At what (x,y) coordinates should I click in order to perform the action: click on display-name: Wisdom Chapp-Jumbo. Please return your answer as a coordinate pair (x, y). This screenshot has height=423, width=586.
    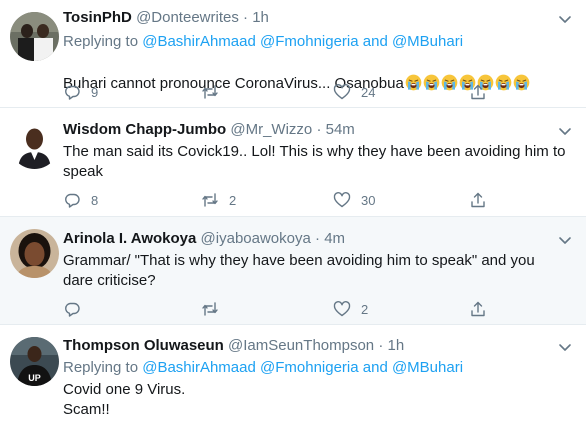
    Looking at the image, I should click on (144, 129).